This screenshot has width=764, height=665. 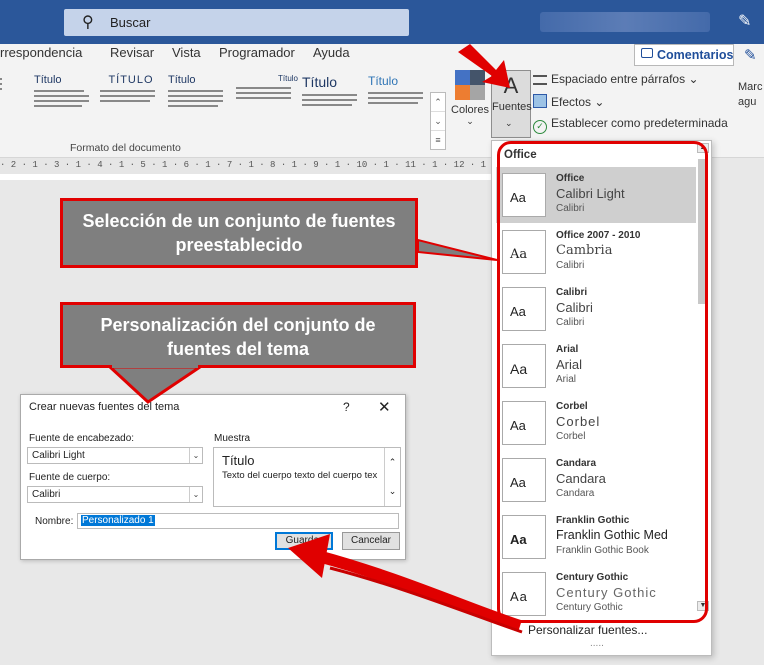 I want to click on font-set-item: Aa Corbel Corbel Corbel, so click(x=596, y=423).